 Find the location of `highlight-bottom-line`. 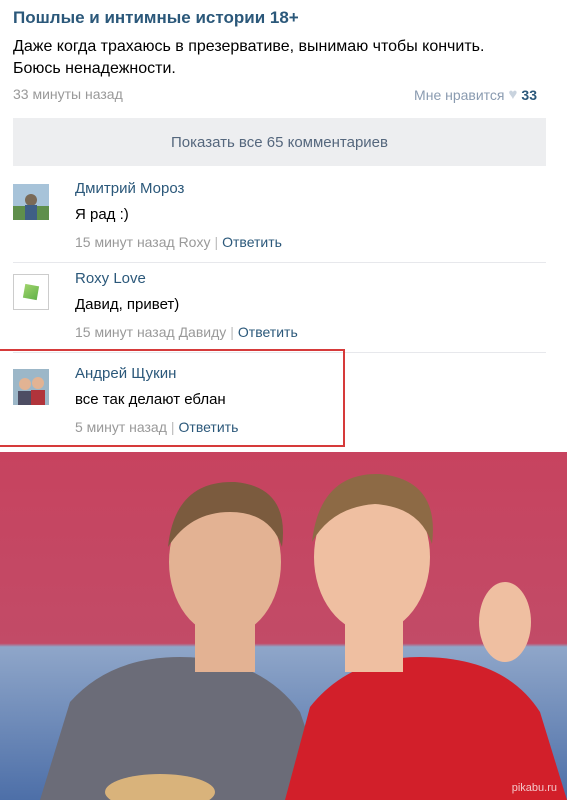

highlight-bottom-line is located at coordinates (172, 446).